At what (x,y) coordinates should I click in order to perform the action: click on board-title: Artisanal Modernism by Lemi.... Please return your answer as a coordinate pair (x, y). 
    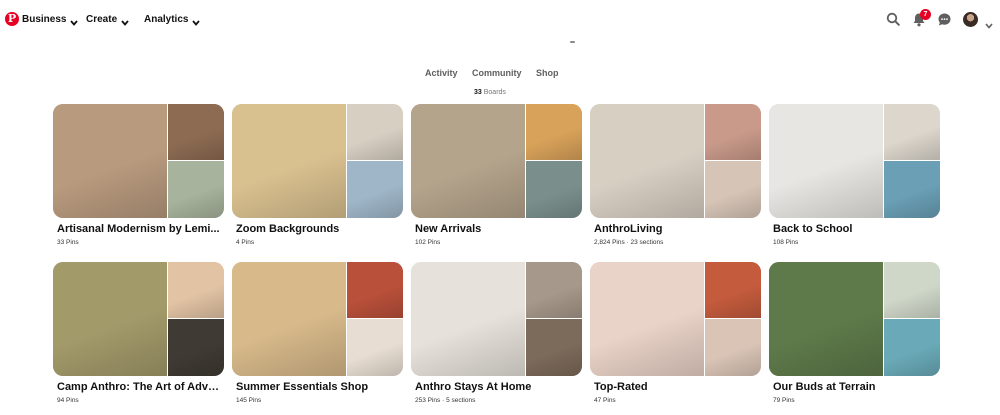
    Looking at the image, I should click on (140, 229).